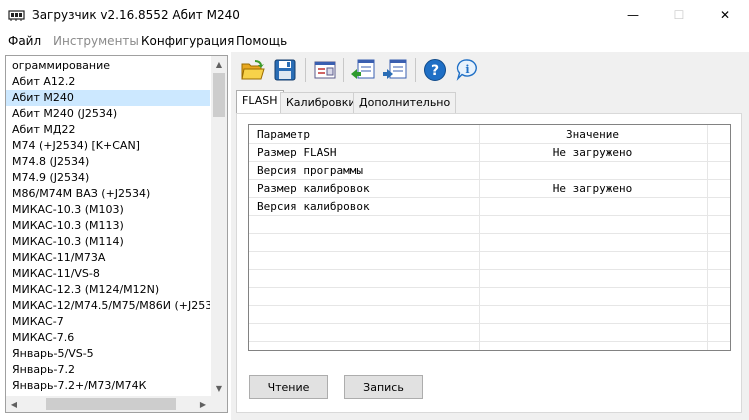 The width and height of the screenshot is (749, 420). What do you see at coordinates (405, 103) in the screenshot?
I see `tab-additional: Дополнительно` at bounding box center [405, 103].